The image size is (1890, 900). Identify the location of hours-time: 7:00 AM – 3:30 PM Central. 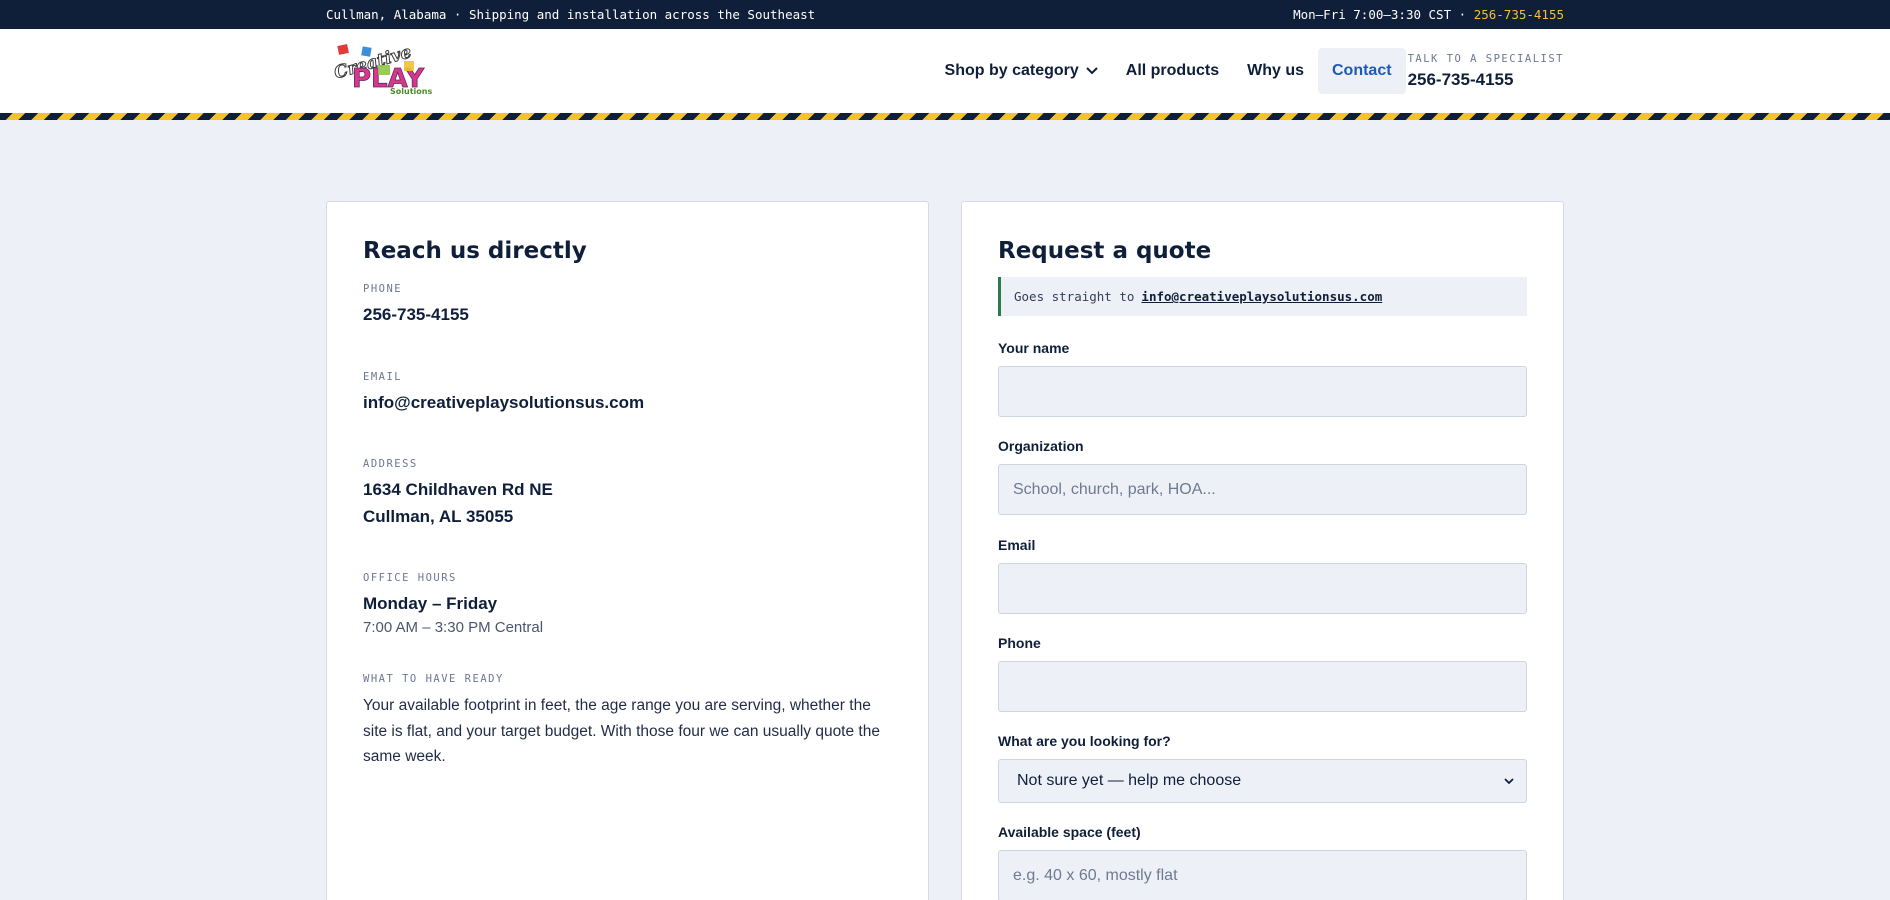
(453, 627).